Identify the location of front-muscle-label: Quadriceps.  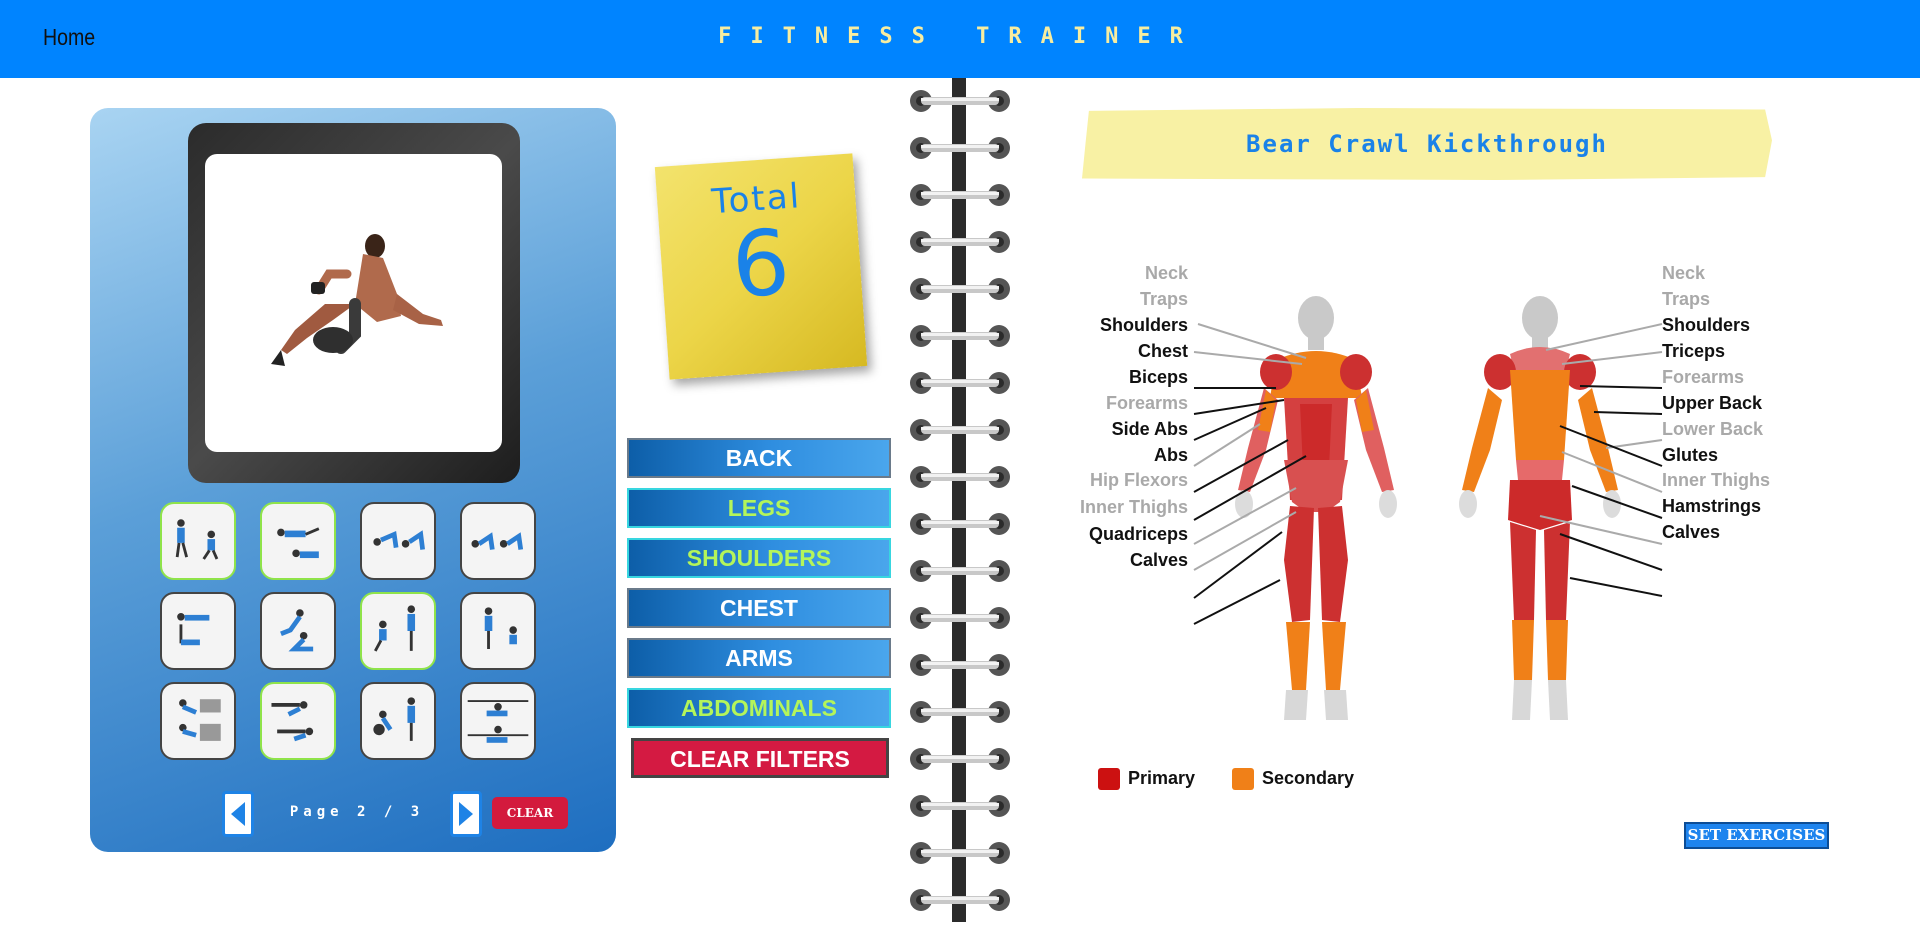
(1138, 534).